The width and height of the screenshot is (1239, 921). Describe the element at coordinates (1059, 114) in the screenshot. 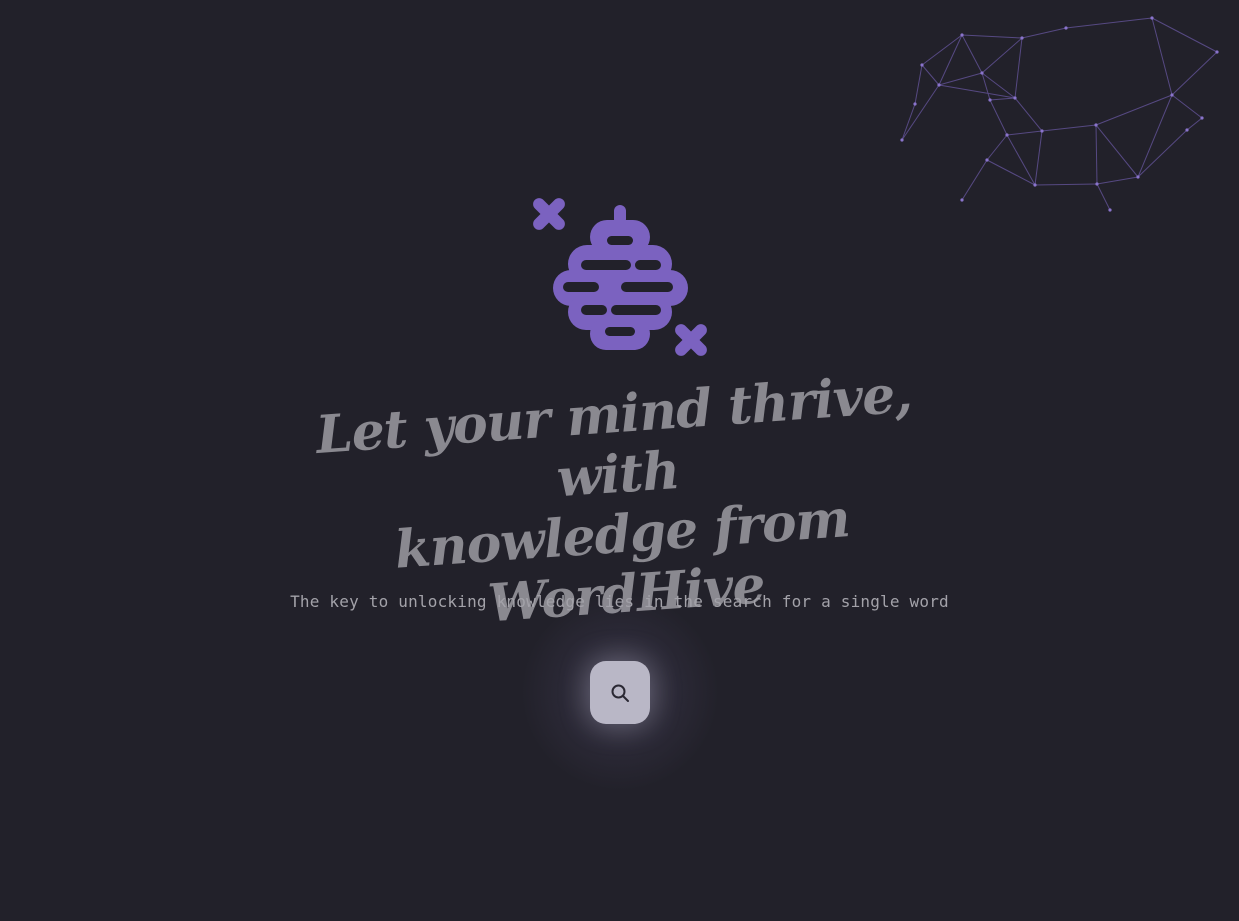

I see `constellation-network-graphic` at that location.